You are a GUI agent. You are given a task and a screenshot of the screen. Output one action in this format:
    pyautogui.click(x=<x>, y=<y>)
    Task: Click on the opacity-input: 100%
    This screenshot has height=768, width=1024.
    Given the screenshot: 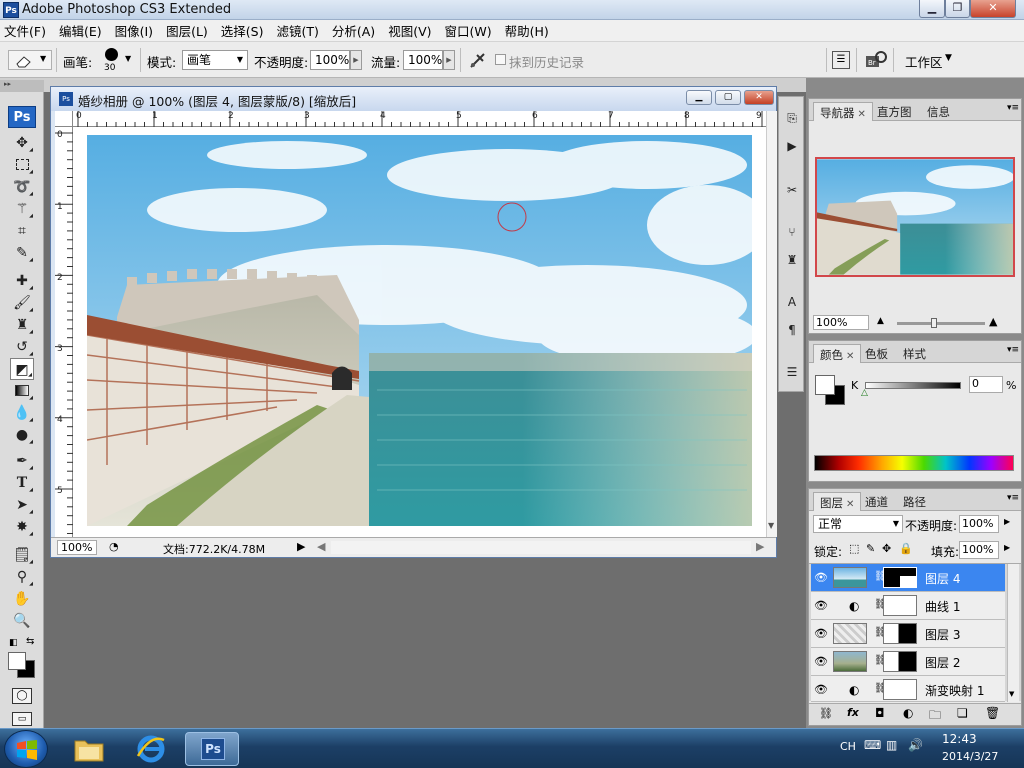 What is the action you would take?
    pyautogui.click(x=330, y=60)
    